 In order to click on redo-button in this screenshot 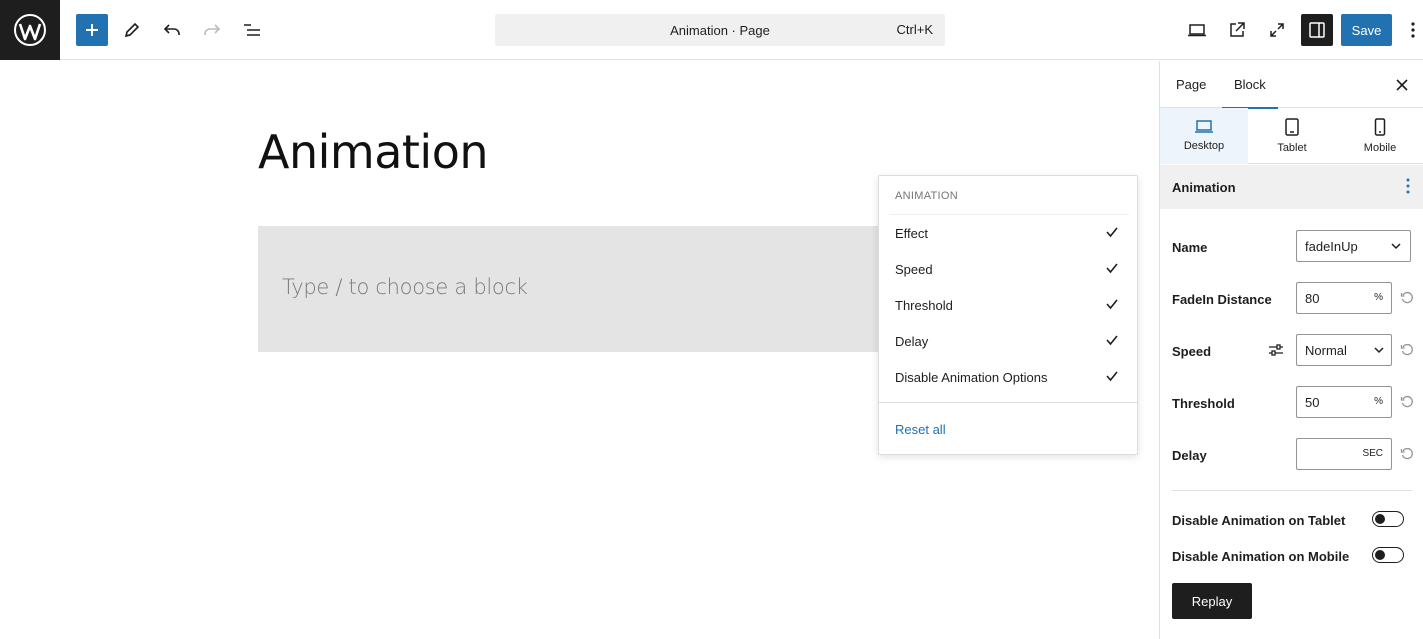, I will do `click(212, 30)`.